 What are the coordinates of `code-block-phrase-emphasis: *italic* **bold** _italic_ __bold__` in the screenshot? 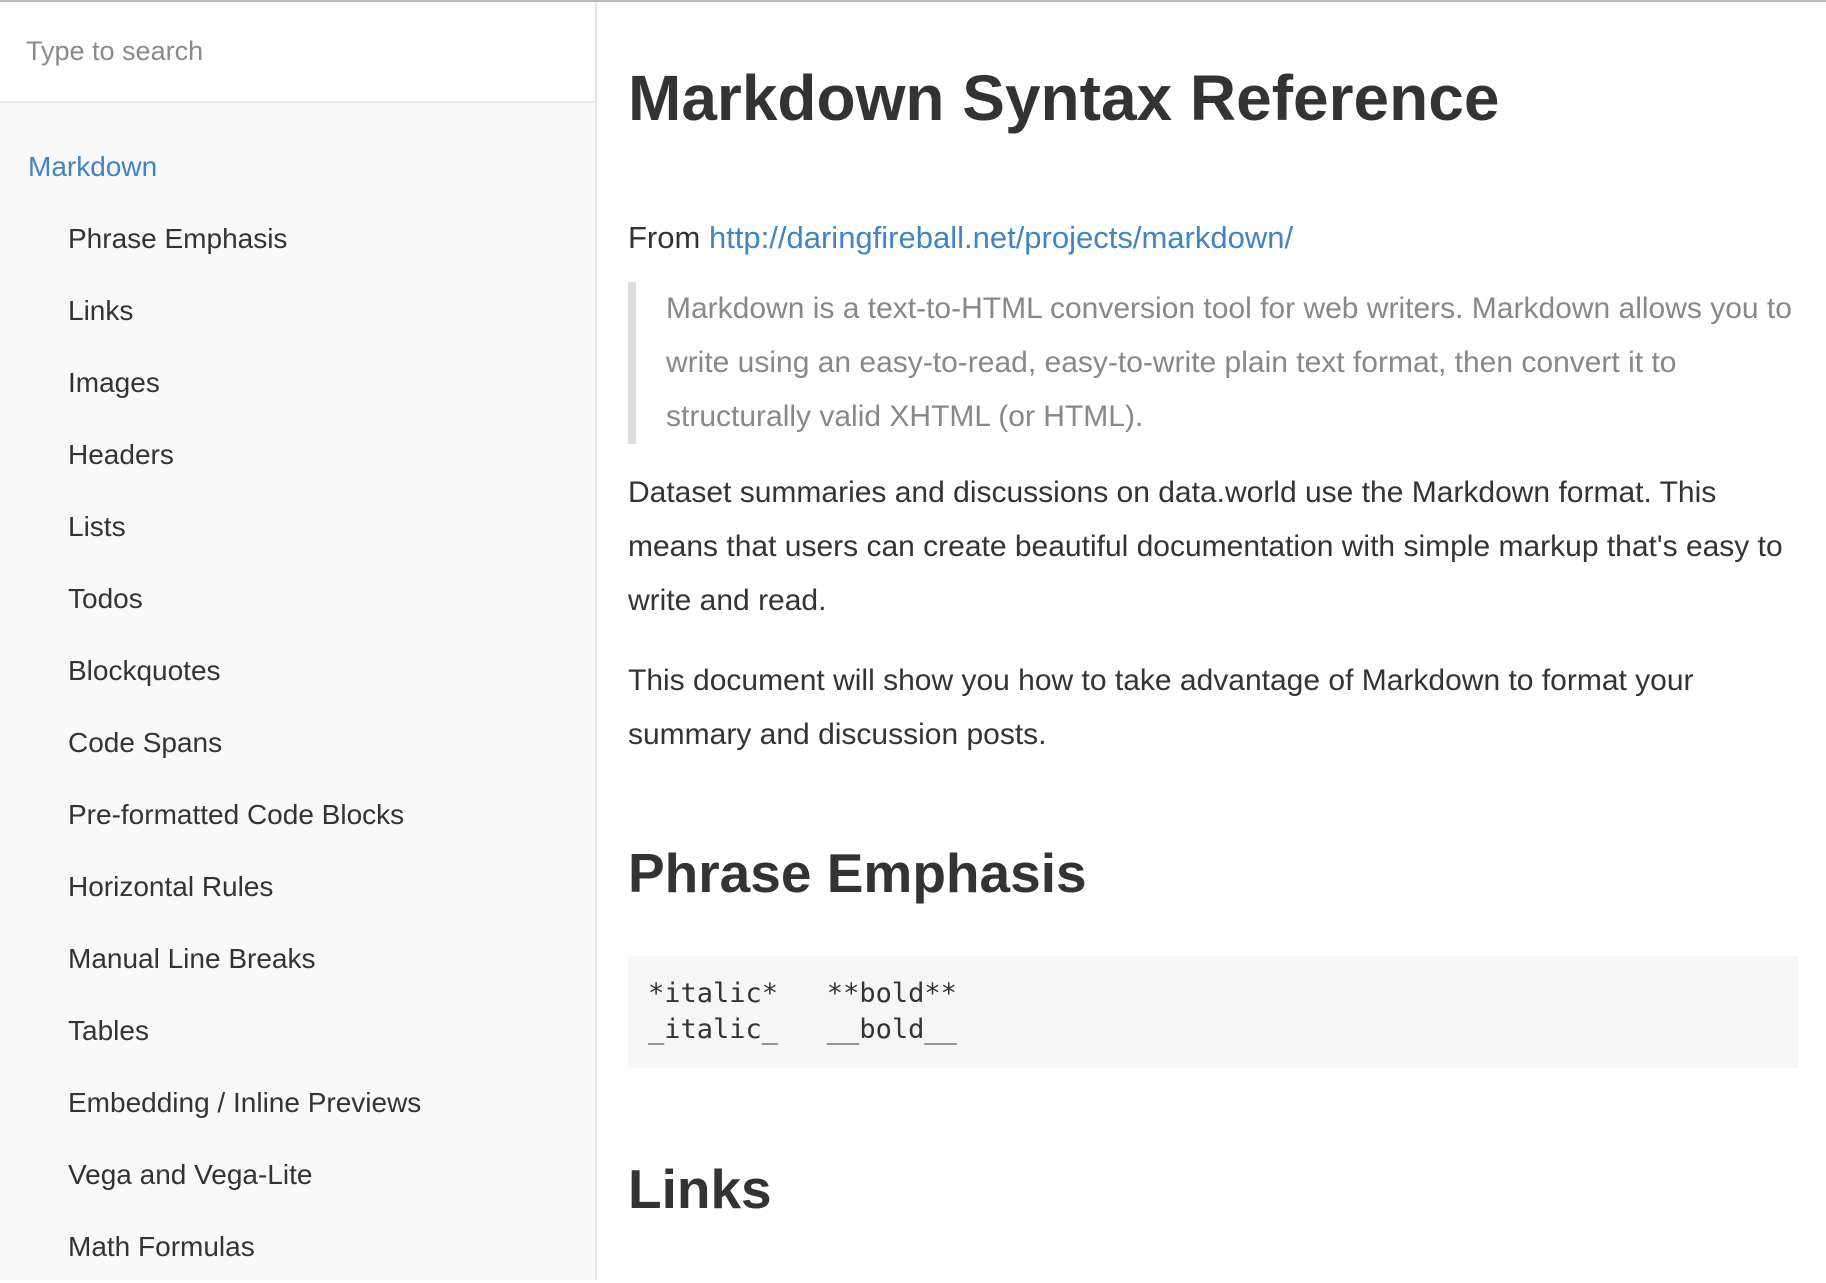 It's located at (1213, 1012).